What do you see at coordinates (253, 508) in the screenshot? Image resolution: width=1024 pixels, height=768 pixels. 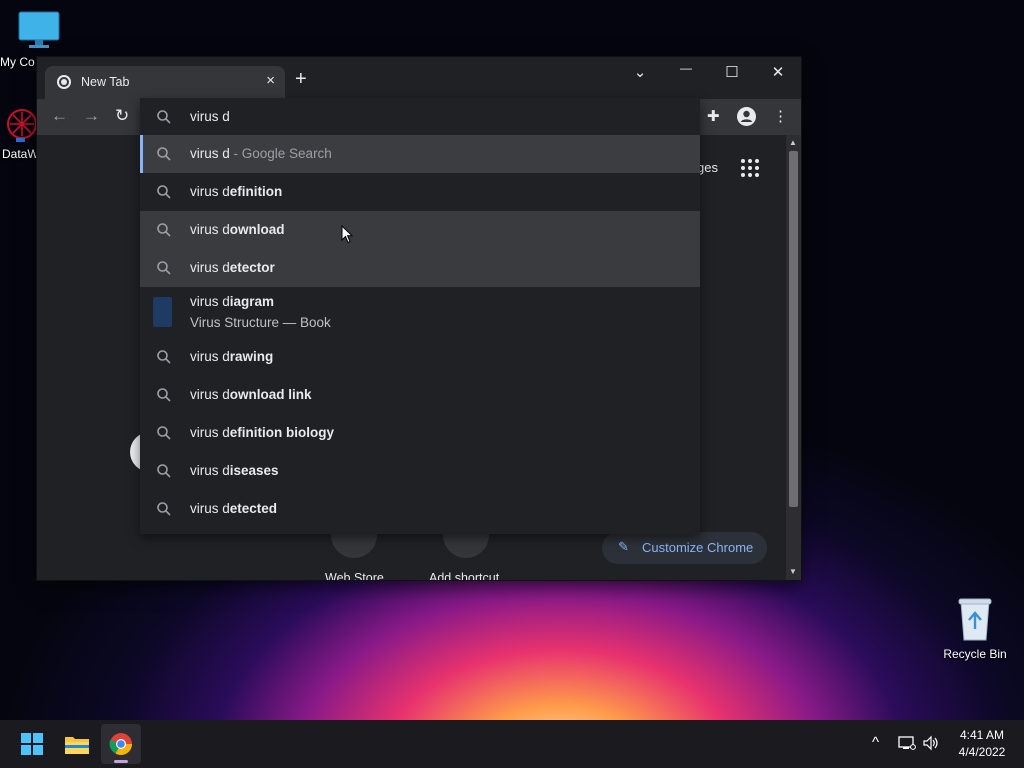 I see `suggestion-completion: etected` at bounding box center [253, 508].